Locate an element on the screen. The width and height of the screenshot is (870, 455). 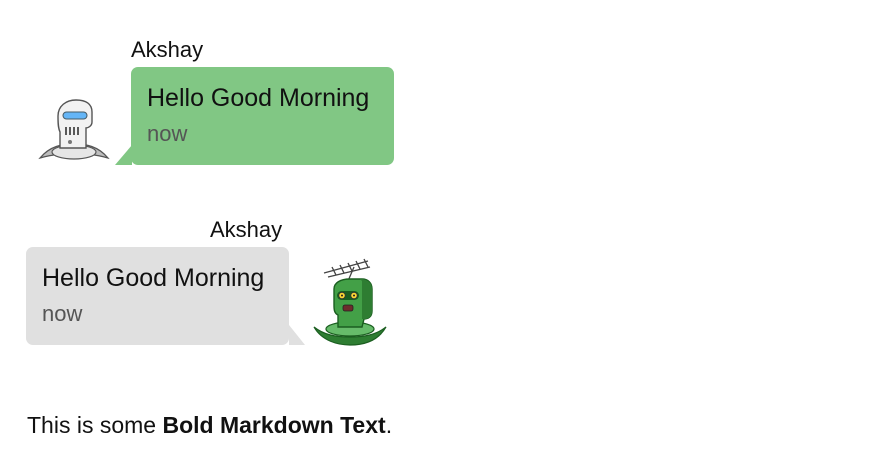
white-robot-icon is located at coordinates (74, 131).